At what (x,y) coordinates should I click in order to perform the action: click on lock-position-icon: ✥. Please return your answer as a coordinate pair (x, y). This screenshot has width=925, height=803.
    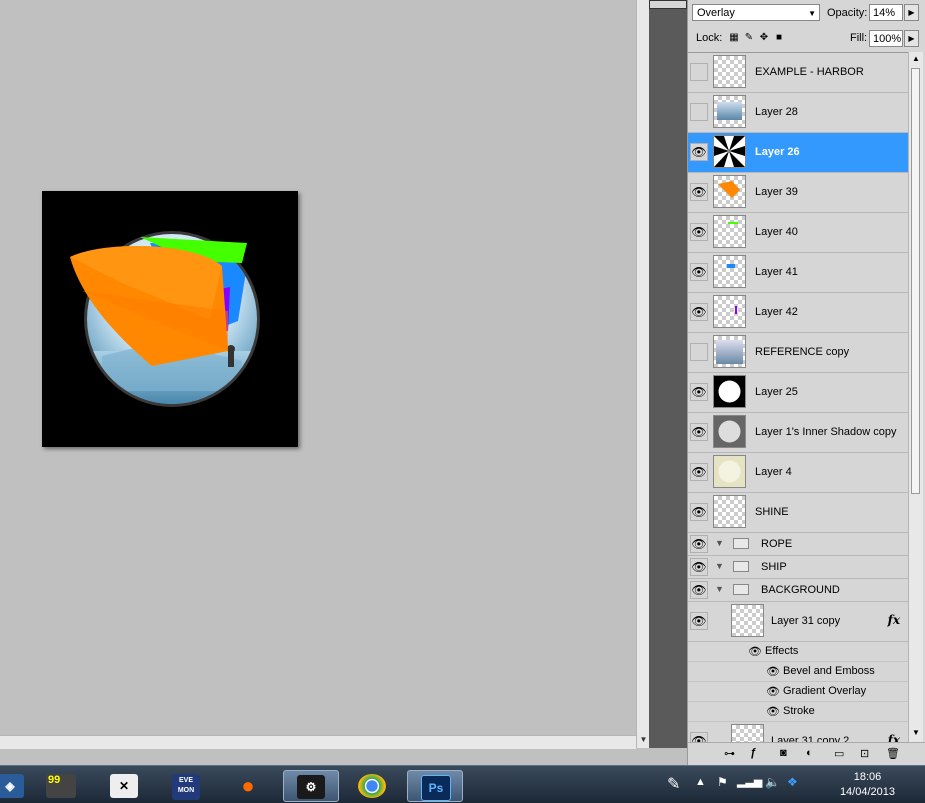
    Looking at the image, I should click on (764, 38).